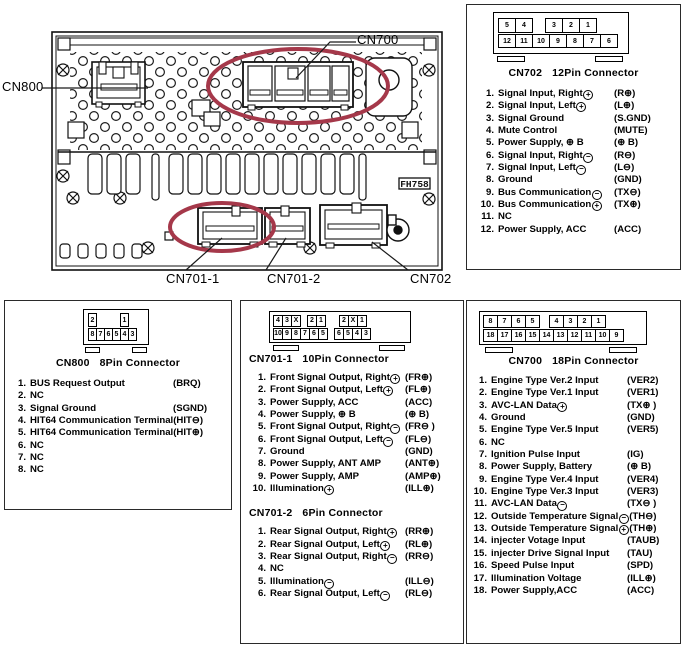 This screenshot has height=648, width=685. What do you see at coordinates (116, 320) in the screenshot?
I see `pinout-top-row-cn800: 21` at bounding box center [116, 320].